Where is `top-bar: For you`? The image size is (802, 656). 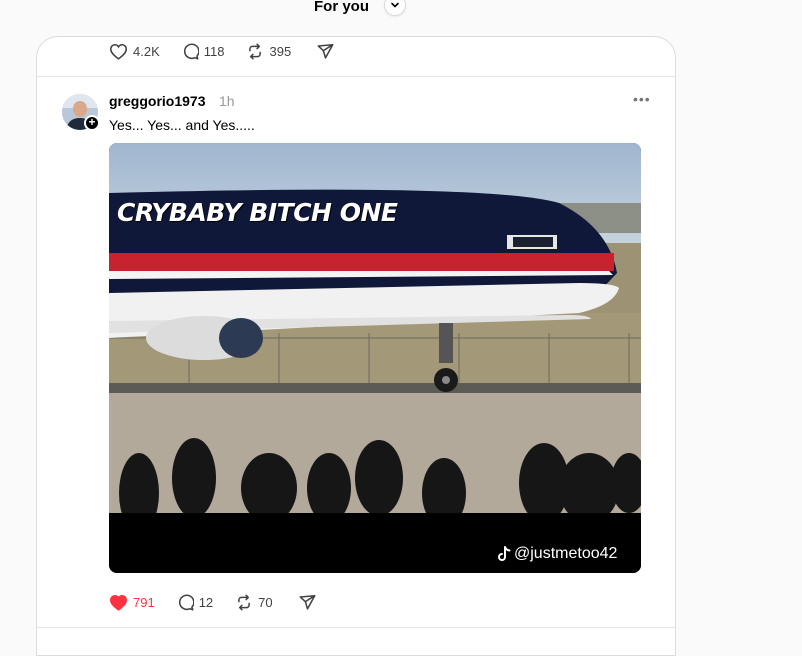 top-bar: For you is located at coordinates (401, 18).